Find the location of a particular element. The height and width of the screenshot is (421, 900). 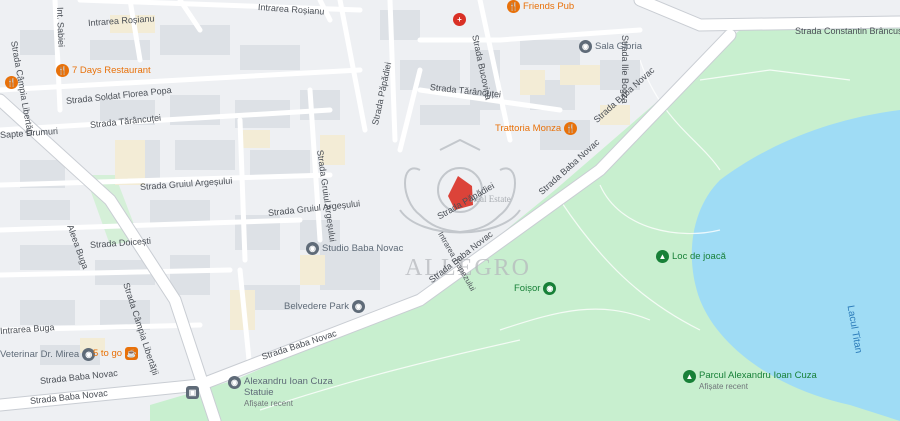

poi-hospital: + is located at coordinates (459, 19).